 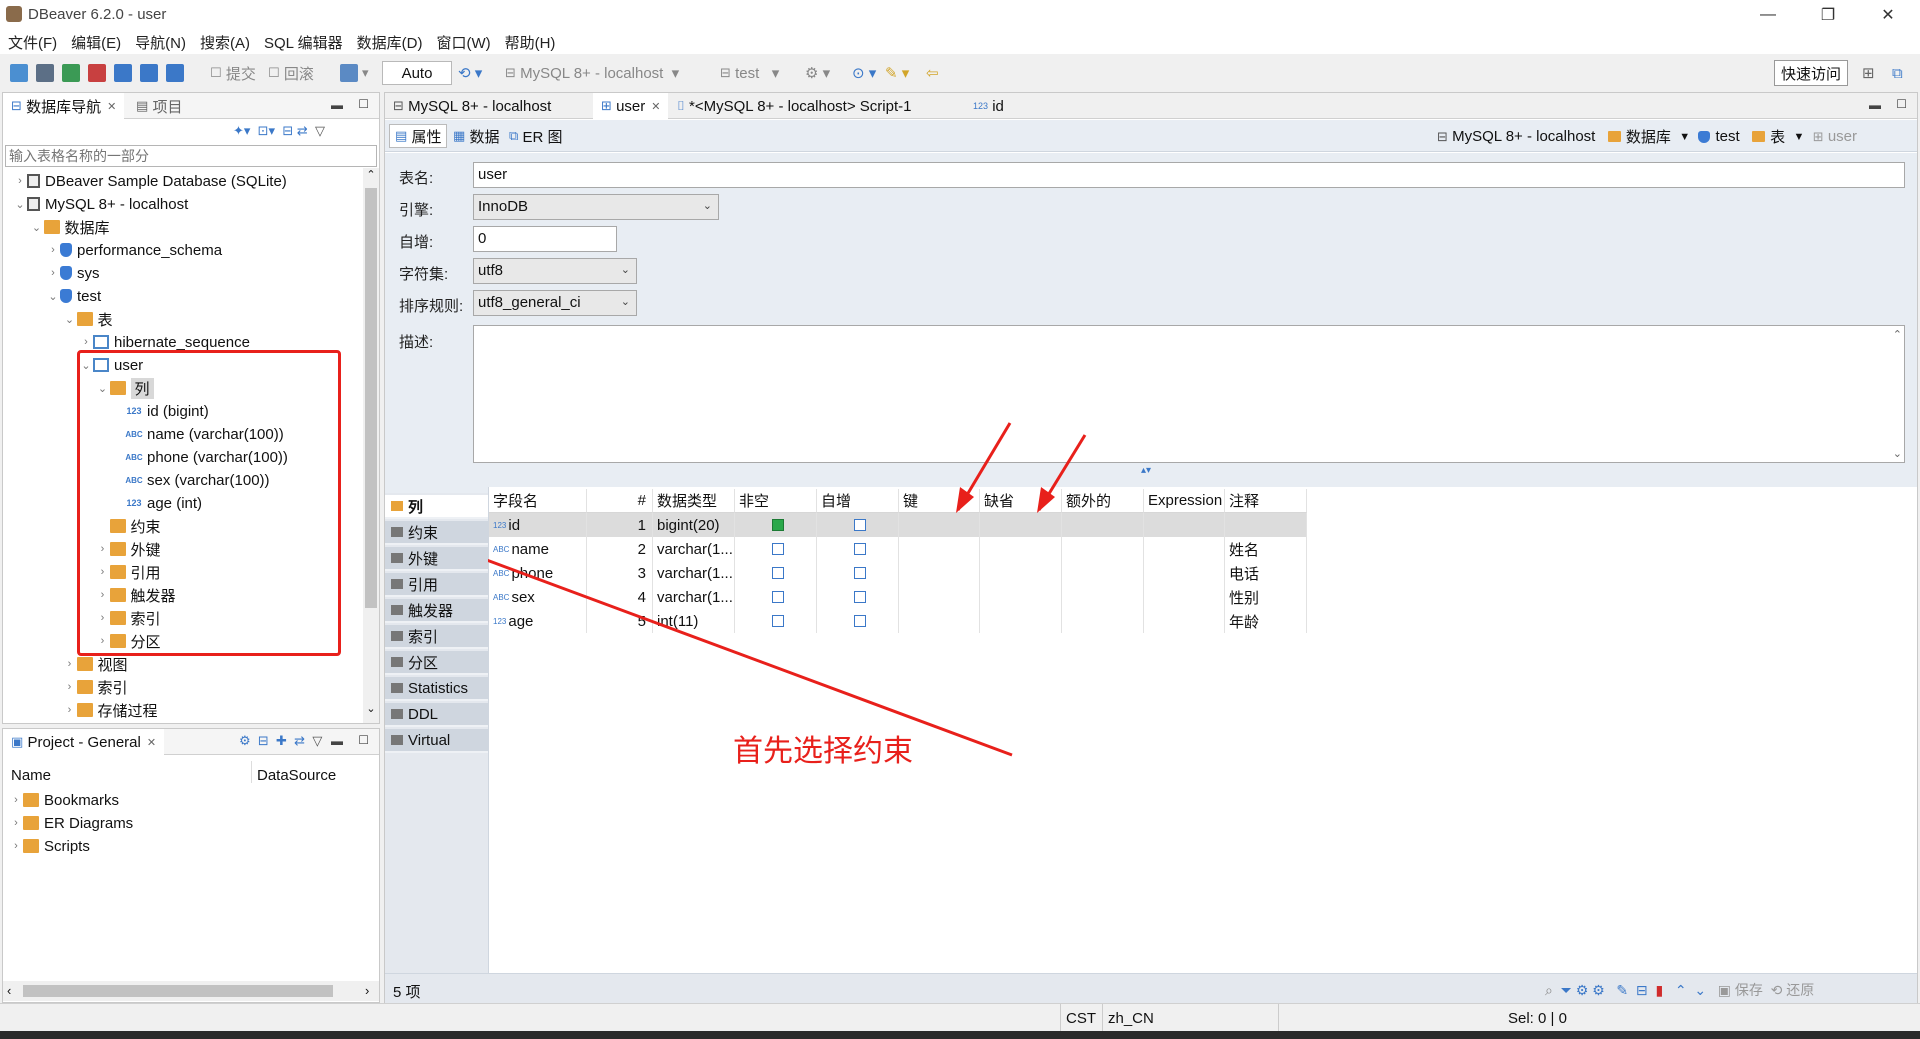 What do you see at coordinates (530, 42) in the screenshot?
I see `menu-help: 帮助(H)` at bounding box center [530, 42].